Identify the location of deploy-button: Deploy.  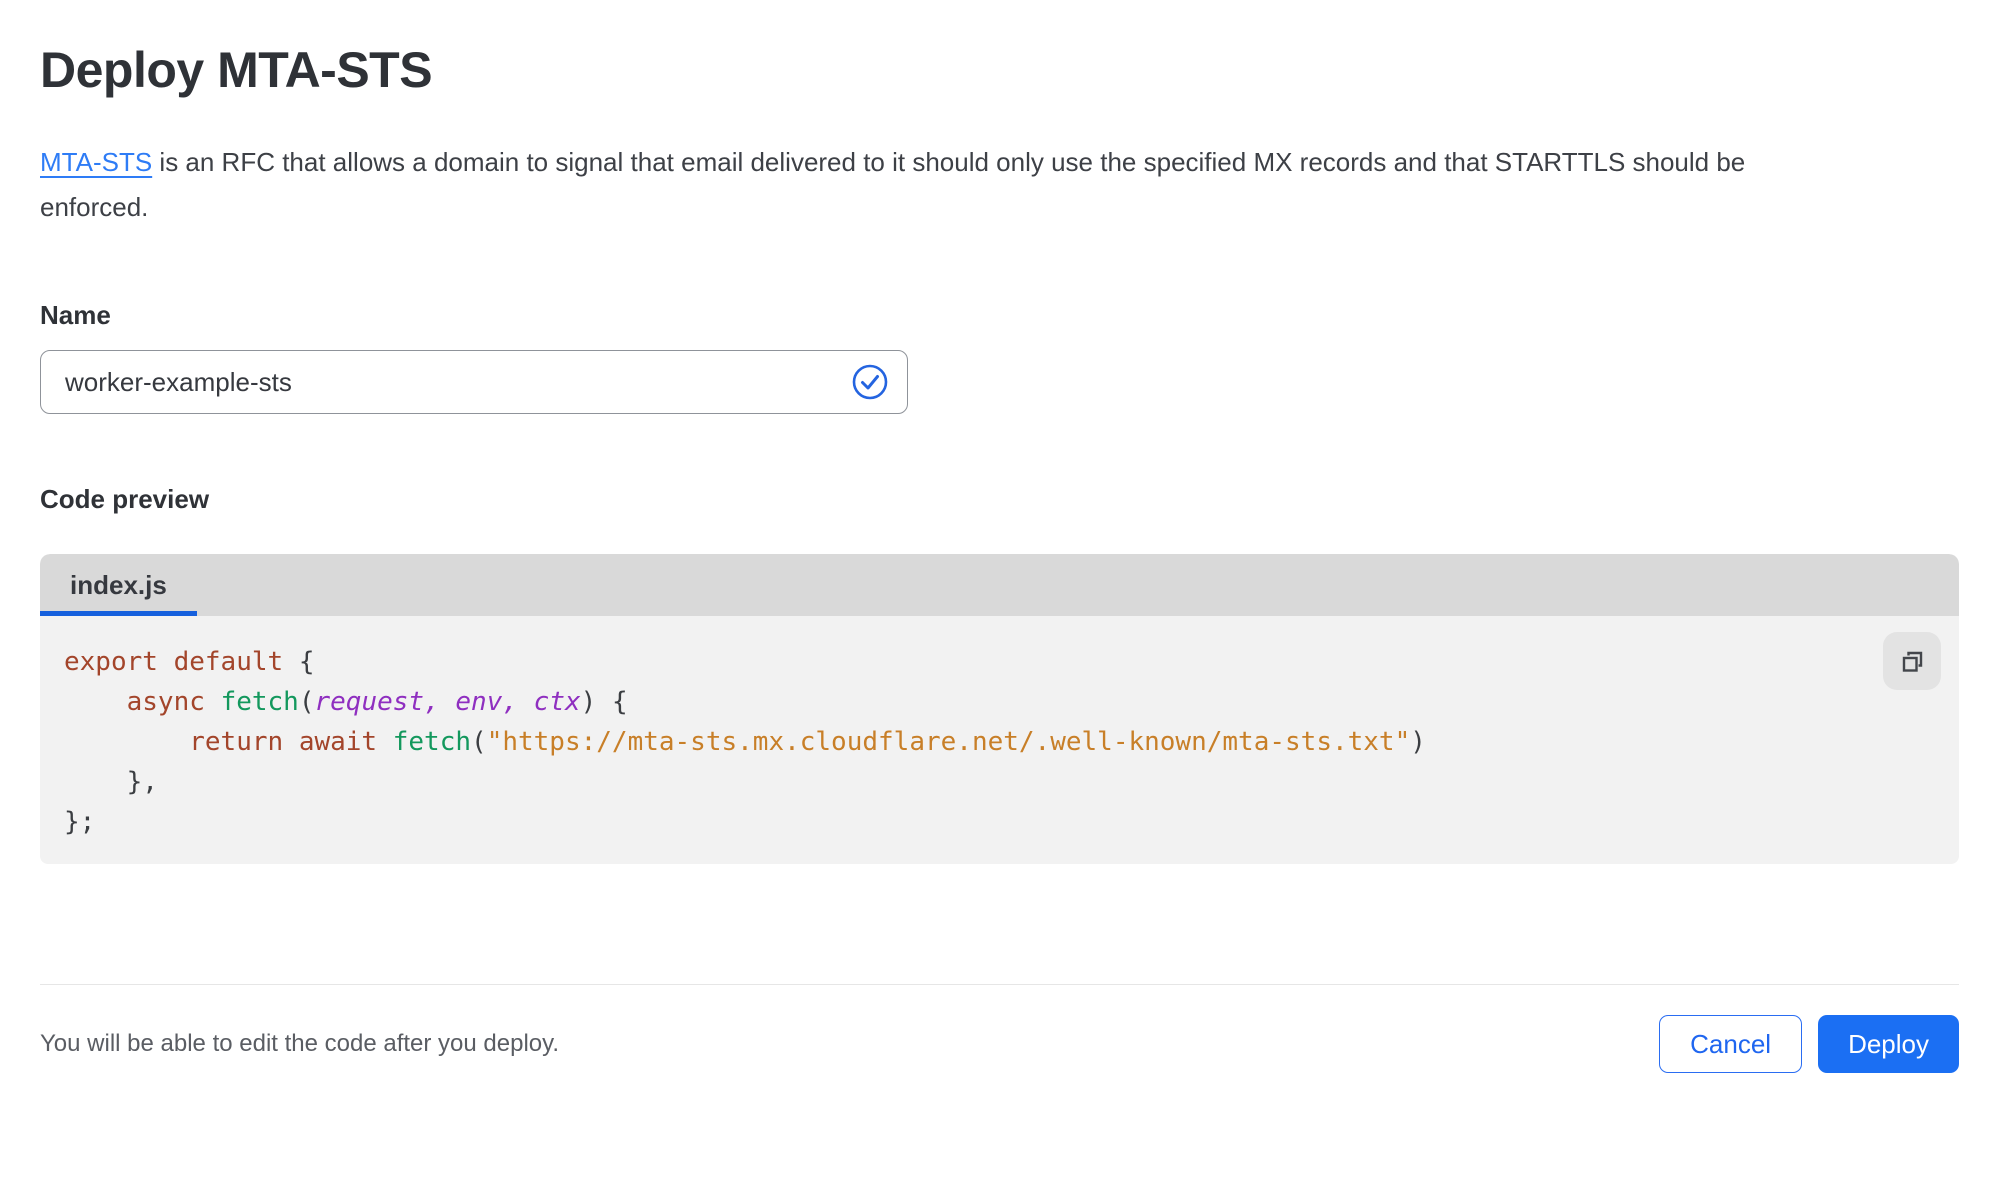
(1888, 1044).